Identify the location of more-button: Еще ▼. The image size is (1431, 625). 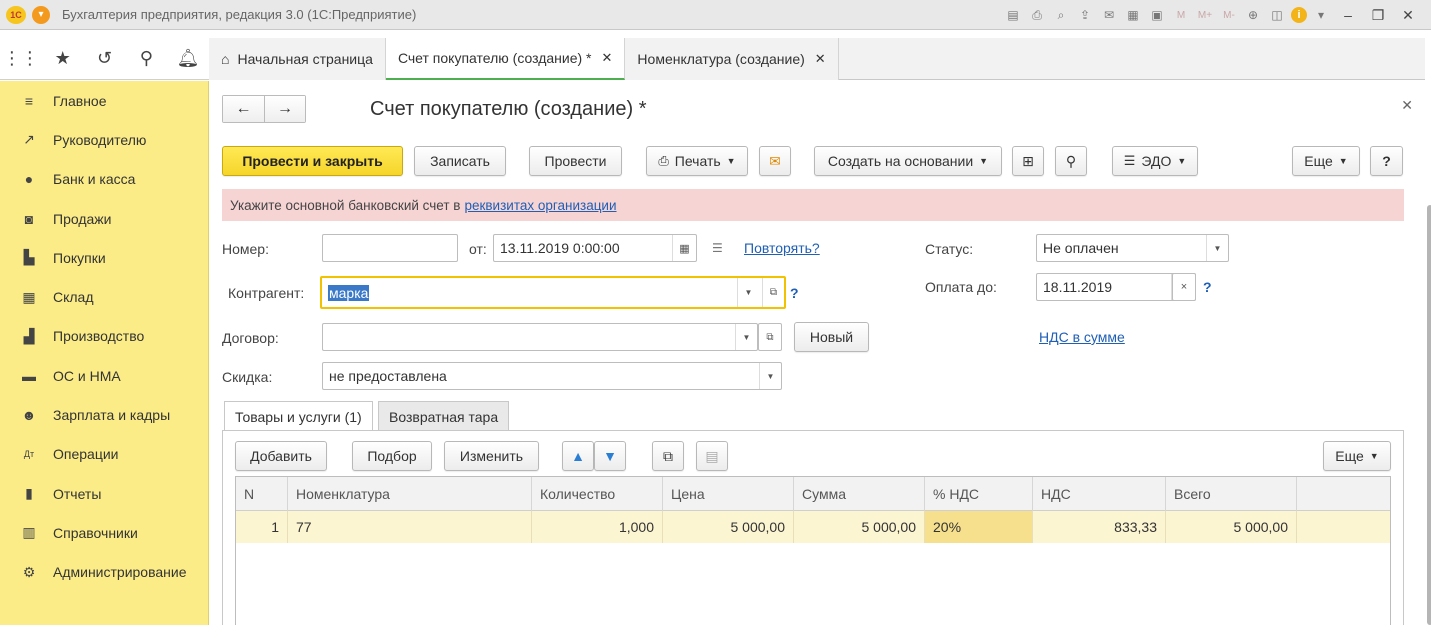
(1326, 161).